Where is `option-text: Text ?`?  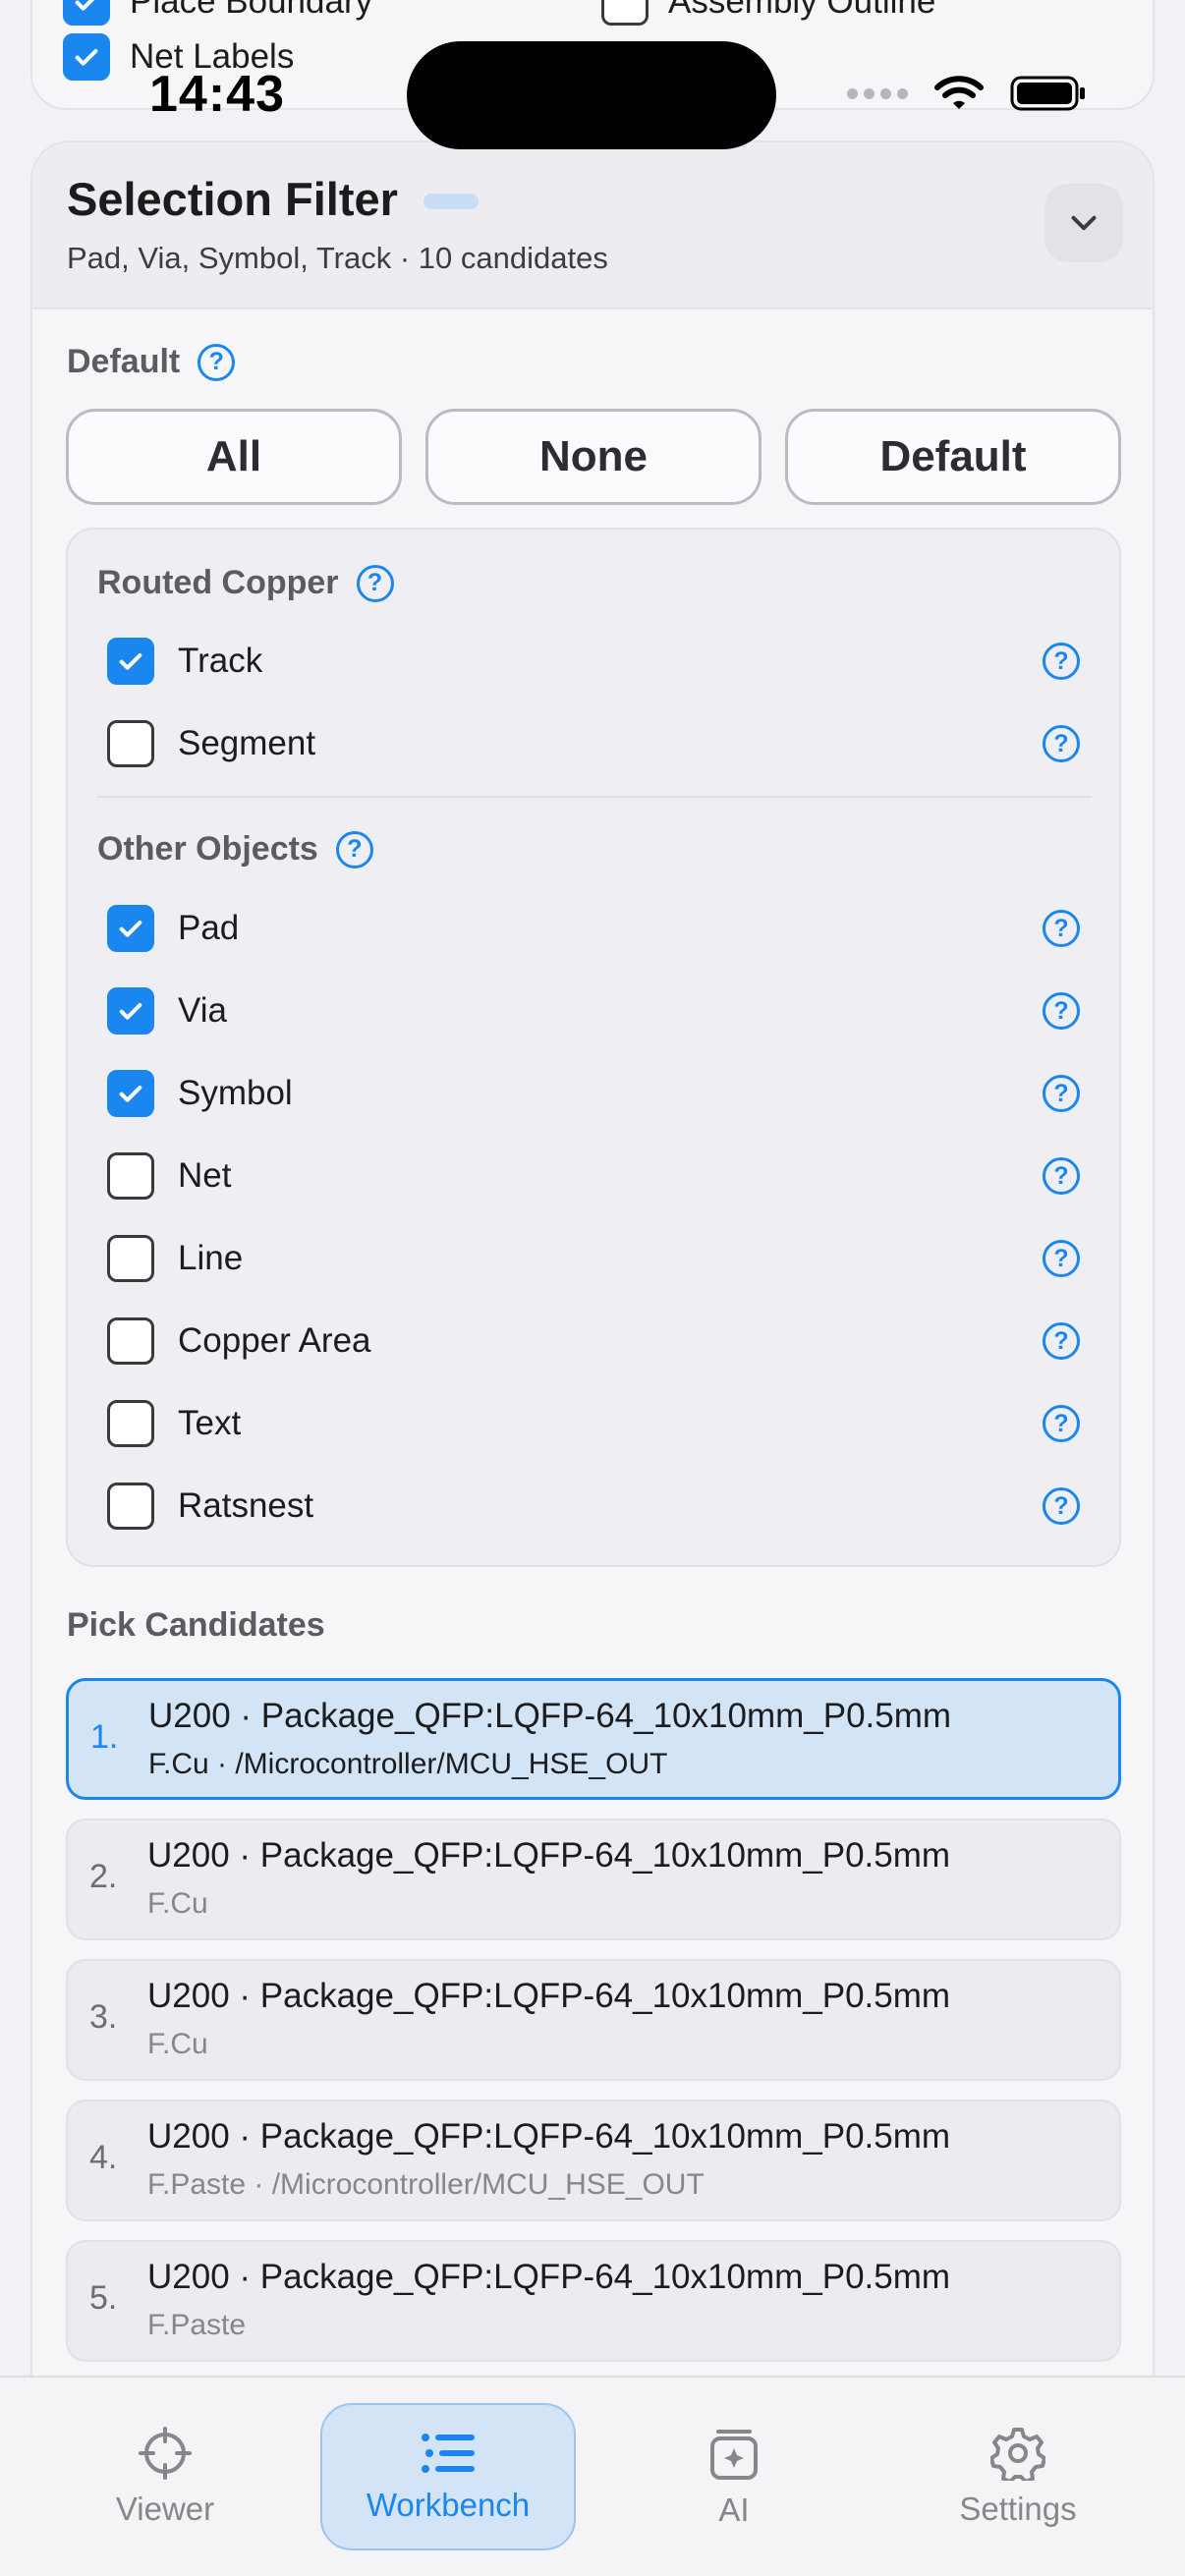
option-text: Text ? is located at coordinates (594, 1423).